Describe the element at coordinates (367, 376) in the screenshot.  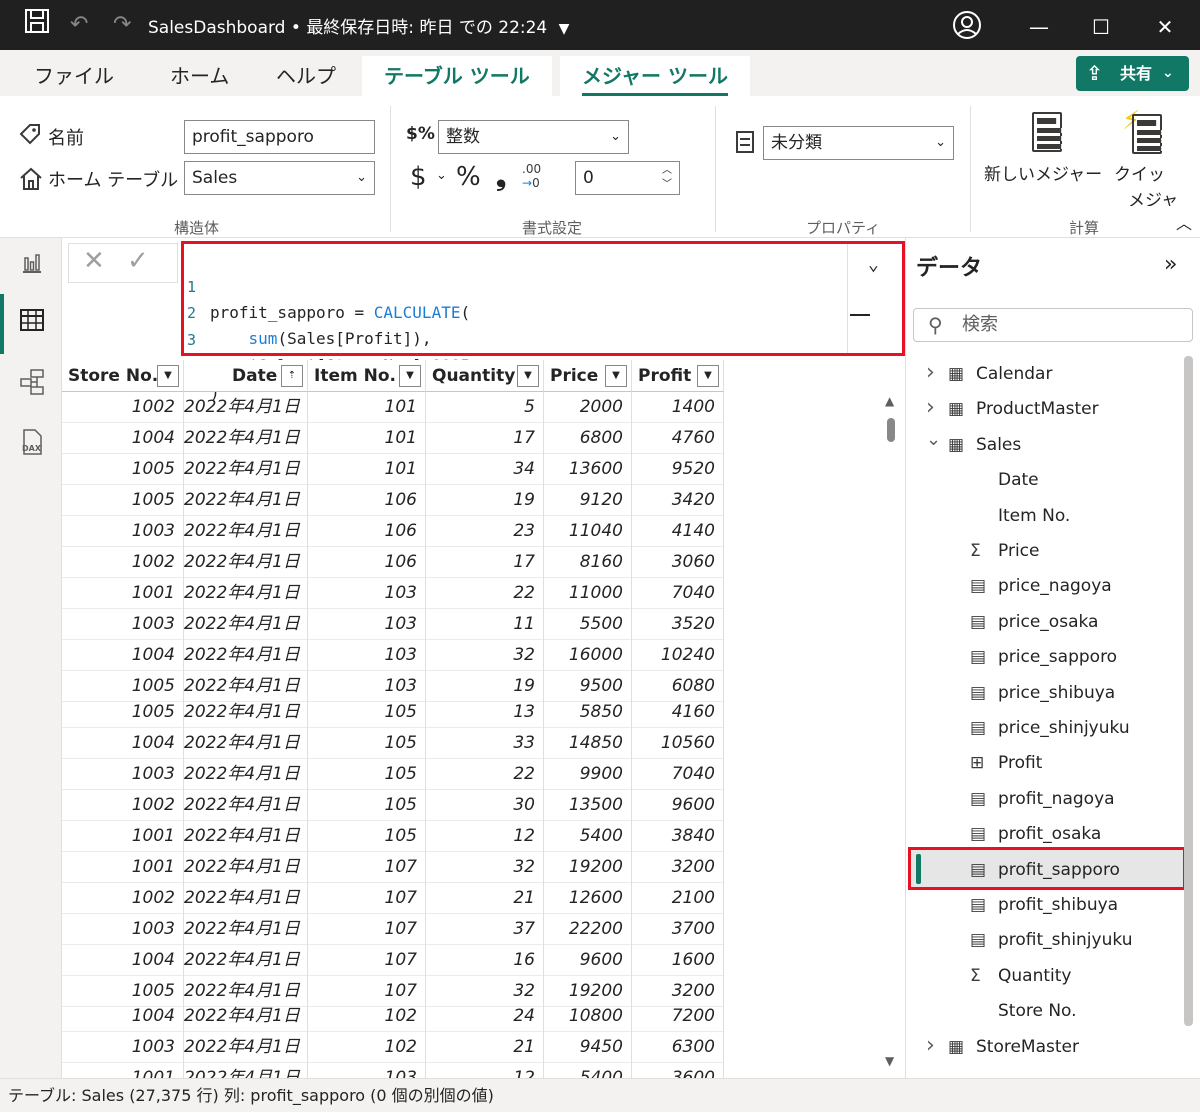
I see `column-header-item-no: Item No. ▼` at that location.